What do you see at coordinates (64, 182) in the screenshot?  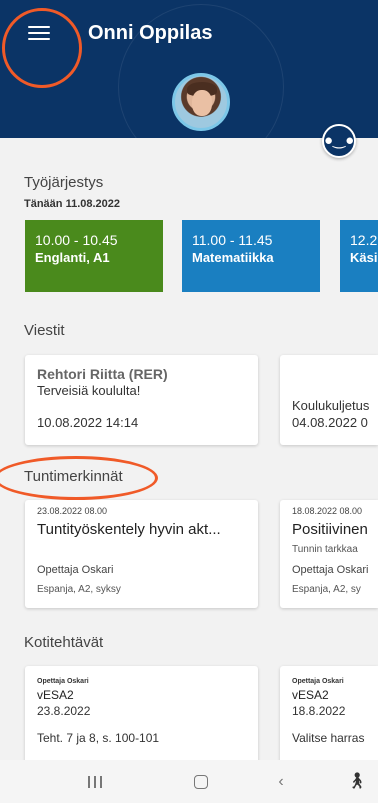 I see `timetable-section-title: Työjärjestys` at bounding box center [64, 182].